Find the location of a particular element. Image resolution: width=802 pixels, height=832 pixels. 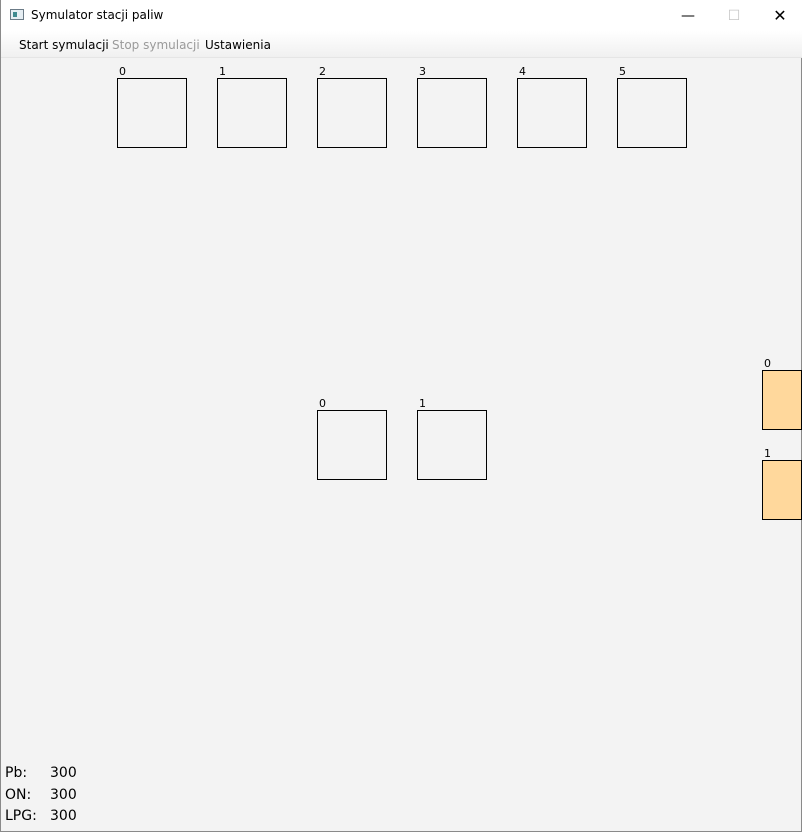

close-button: ✕ is located at coordinates (779, 15).